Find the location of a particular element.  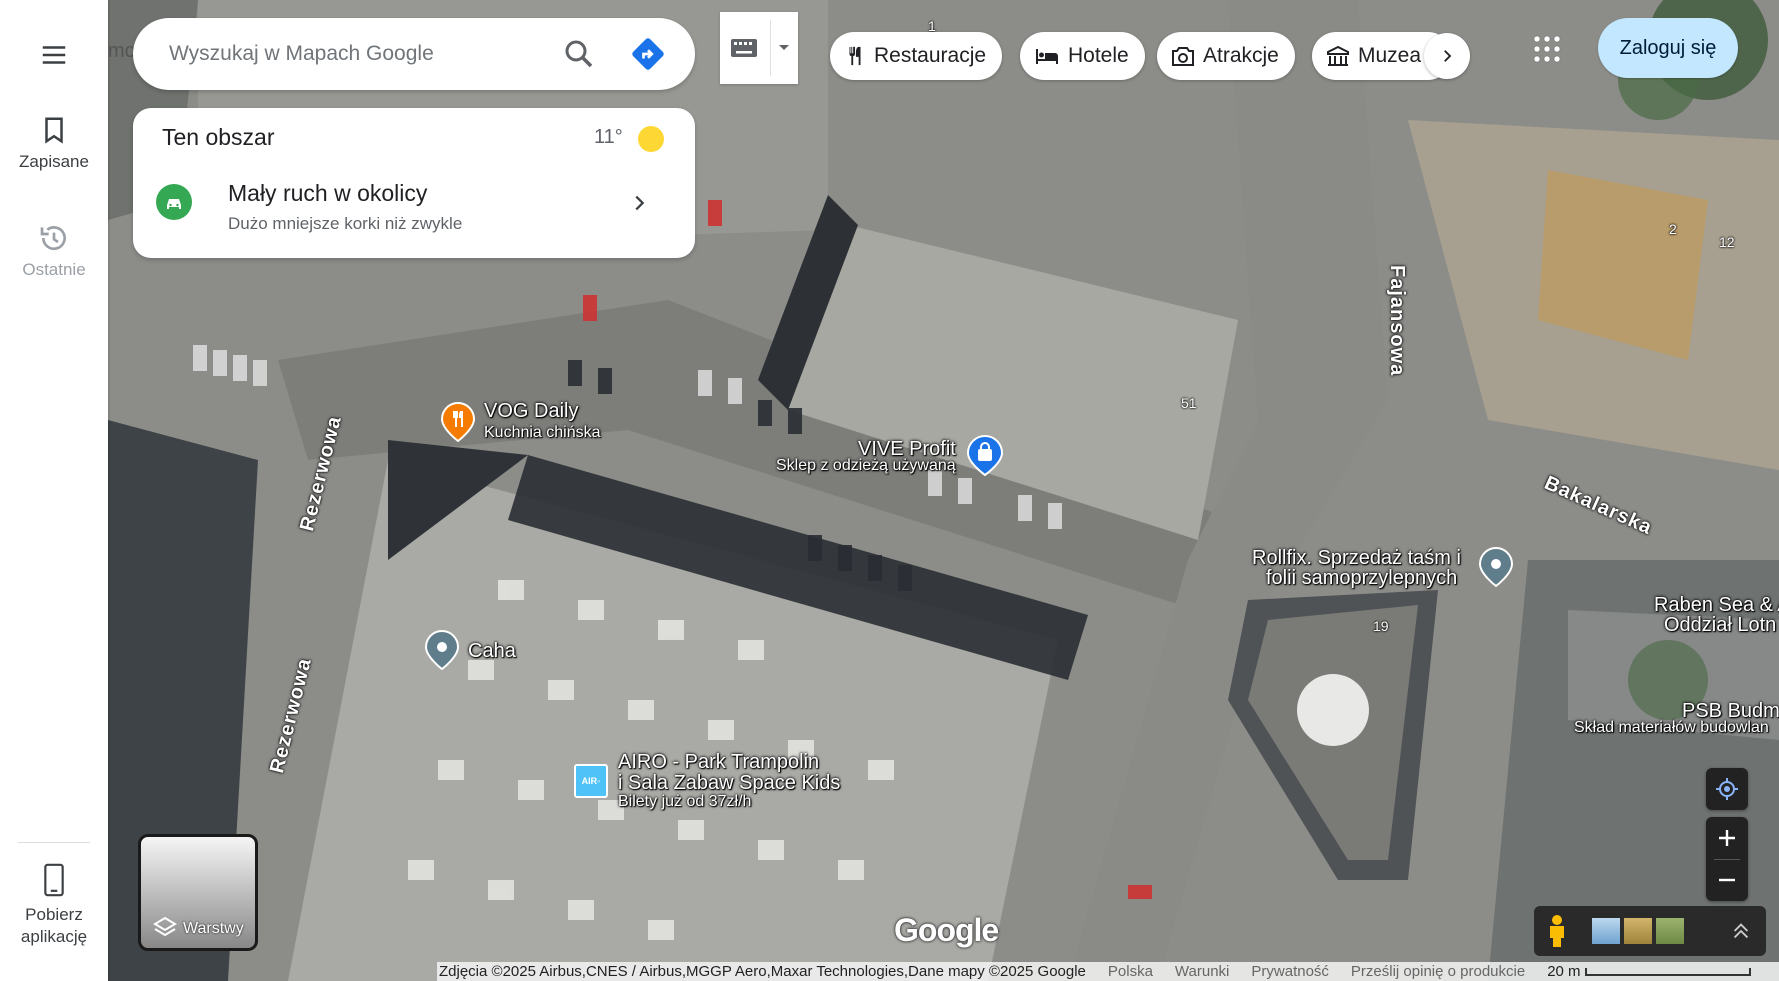

search-icon is located at coordinates (579, 54).